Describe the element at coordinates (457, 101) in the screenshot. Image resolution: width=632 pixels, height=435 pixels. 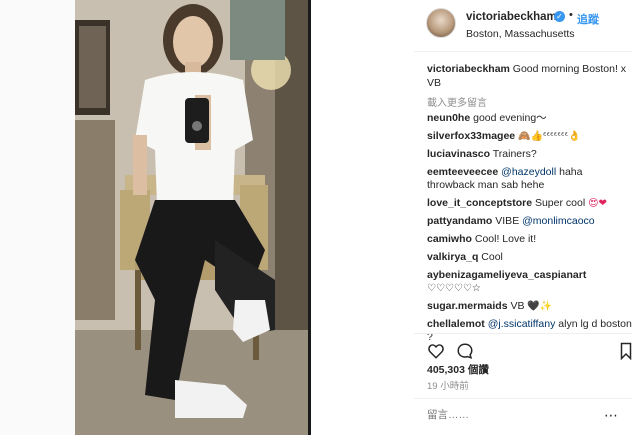
I see `load-more-comments-button: 載入更多留言` at that location.